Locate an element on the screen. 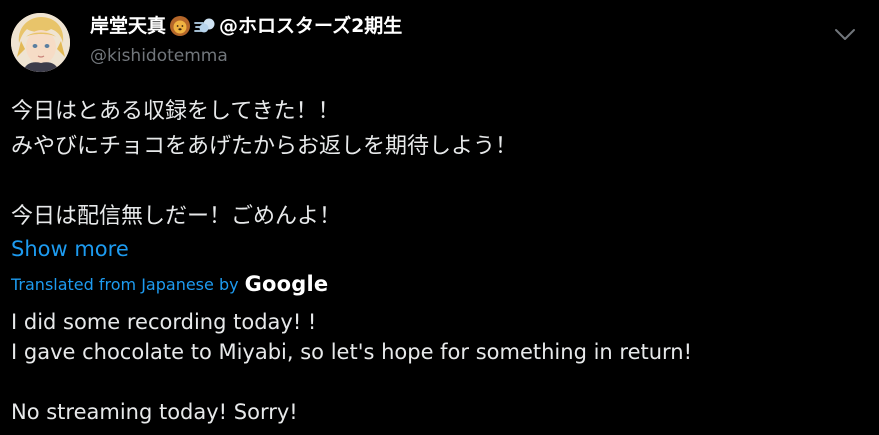  translated-from-label: Translated from Japanese by is located at coordinates (125, 284).